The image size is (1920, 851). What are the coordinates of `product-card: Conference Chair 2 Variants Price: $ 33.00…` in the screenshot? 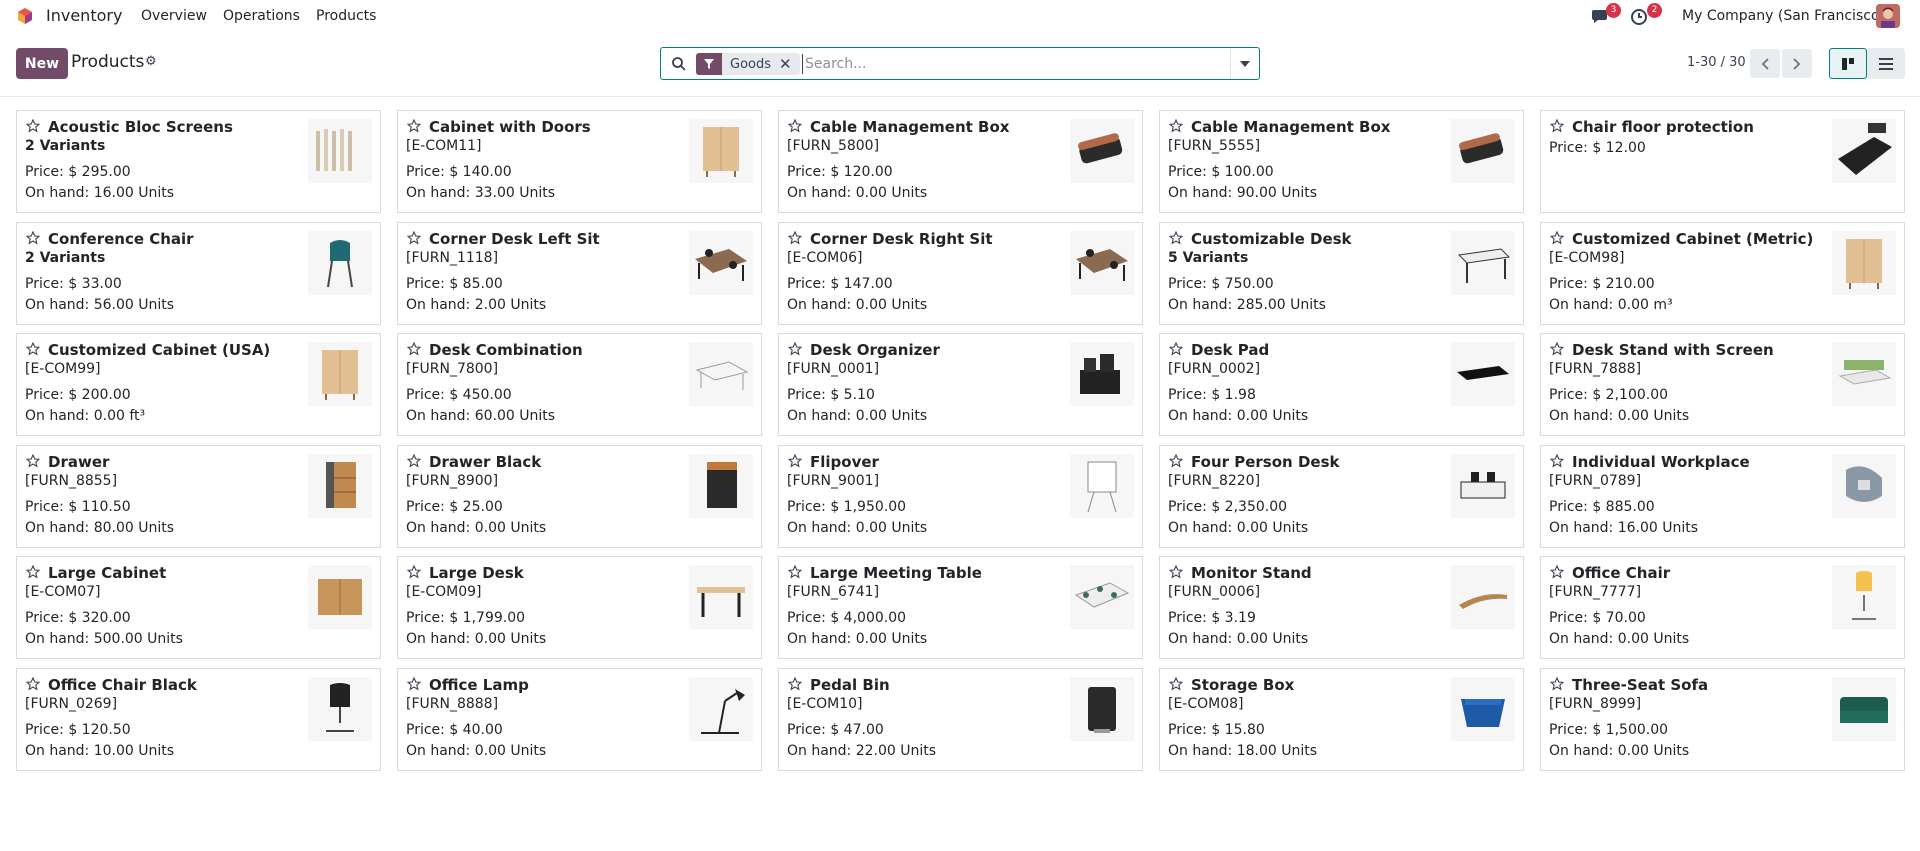 It's located at (198, 273).